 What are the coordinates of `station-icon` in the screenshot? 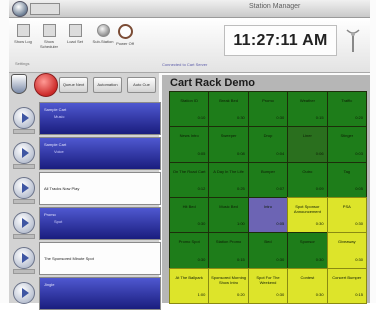 It's located at (103, 30).